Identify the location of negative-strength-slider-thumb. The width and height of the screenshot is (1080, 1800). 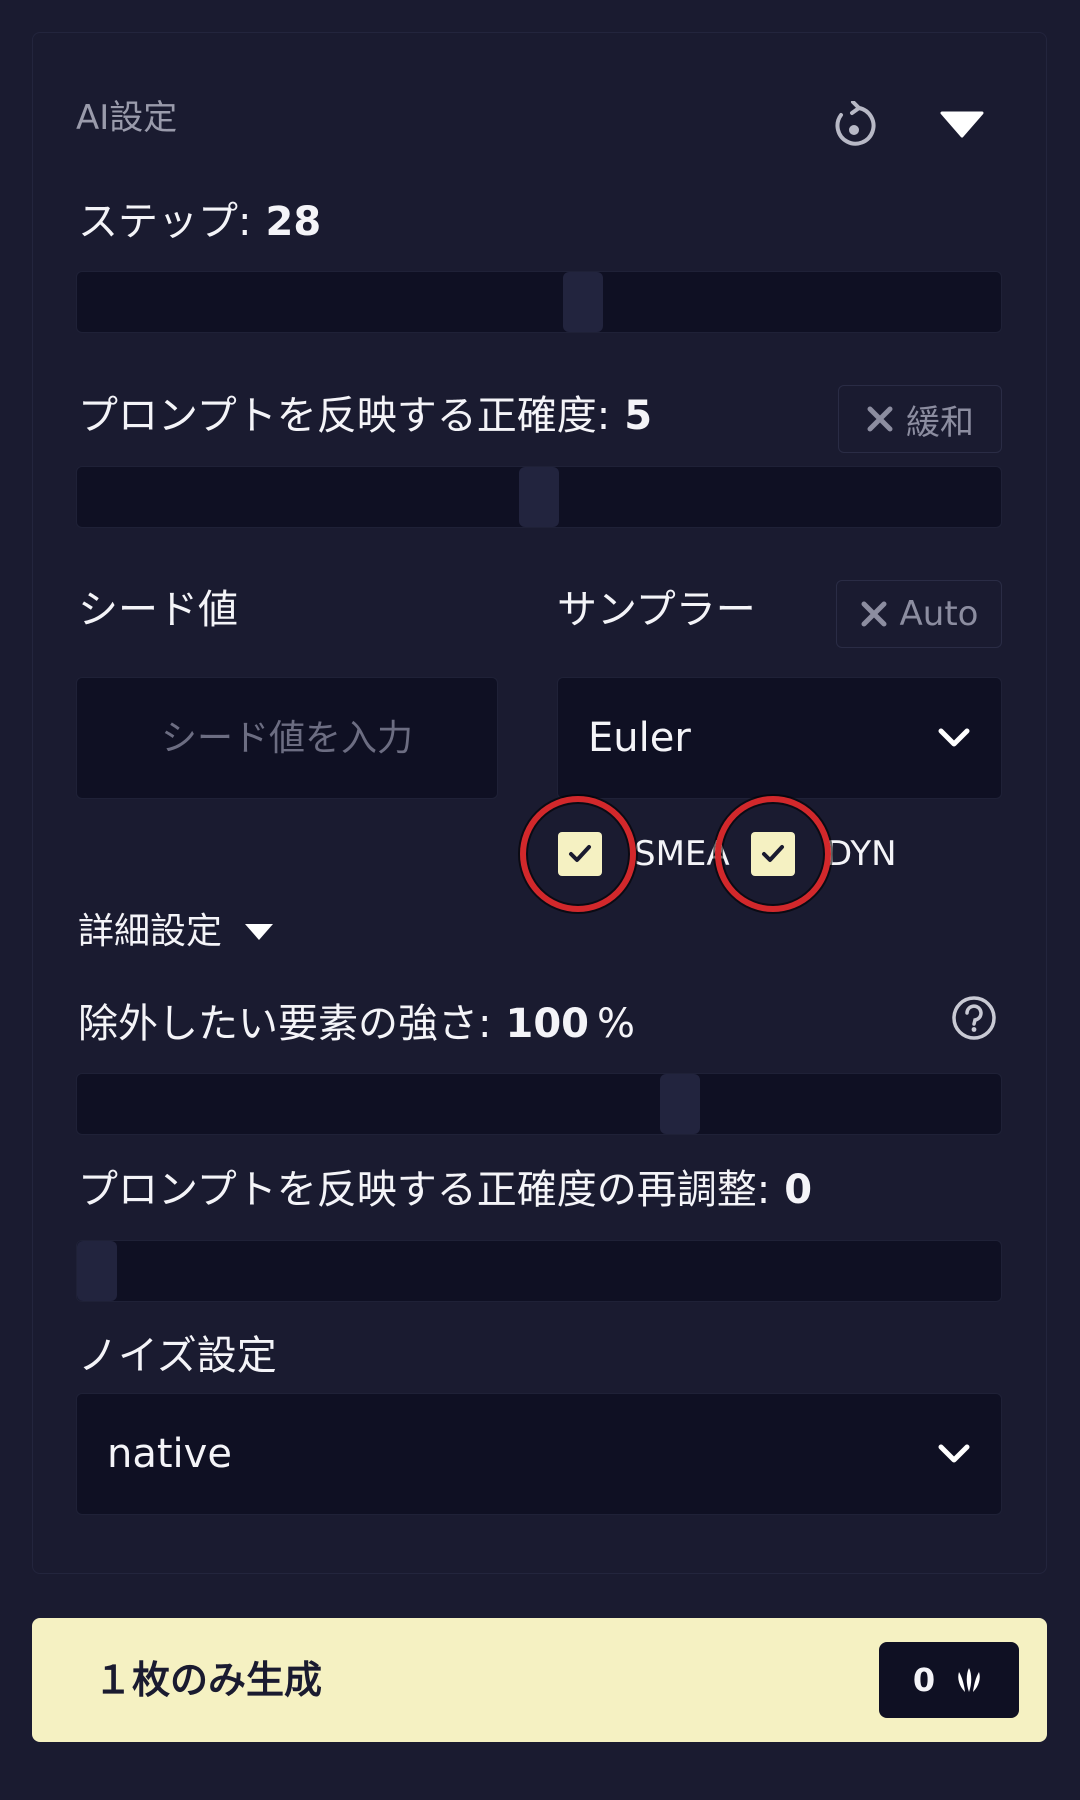
(680, 1104).